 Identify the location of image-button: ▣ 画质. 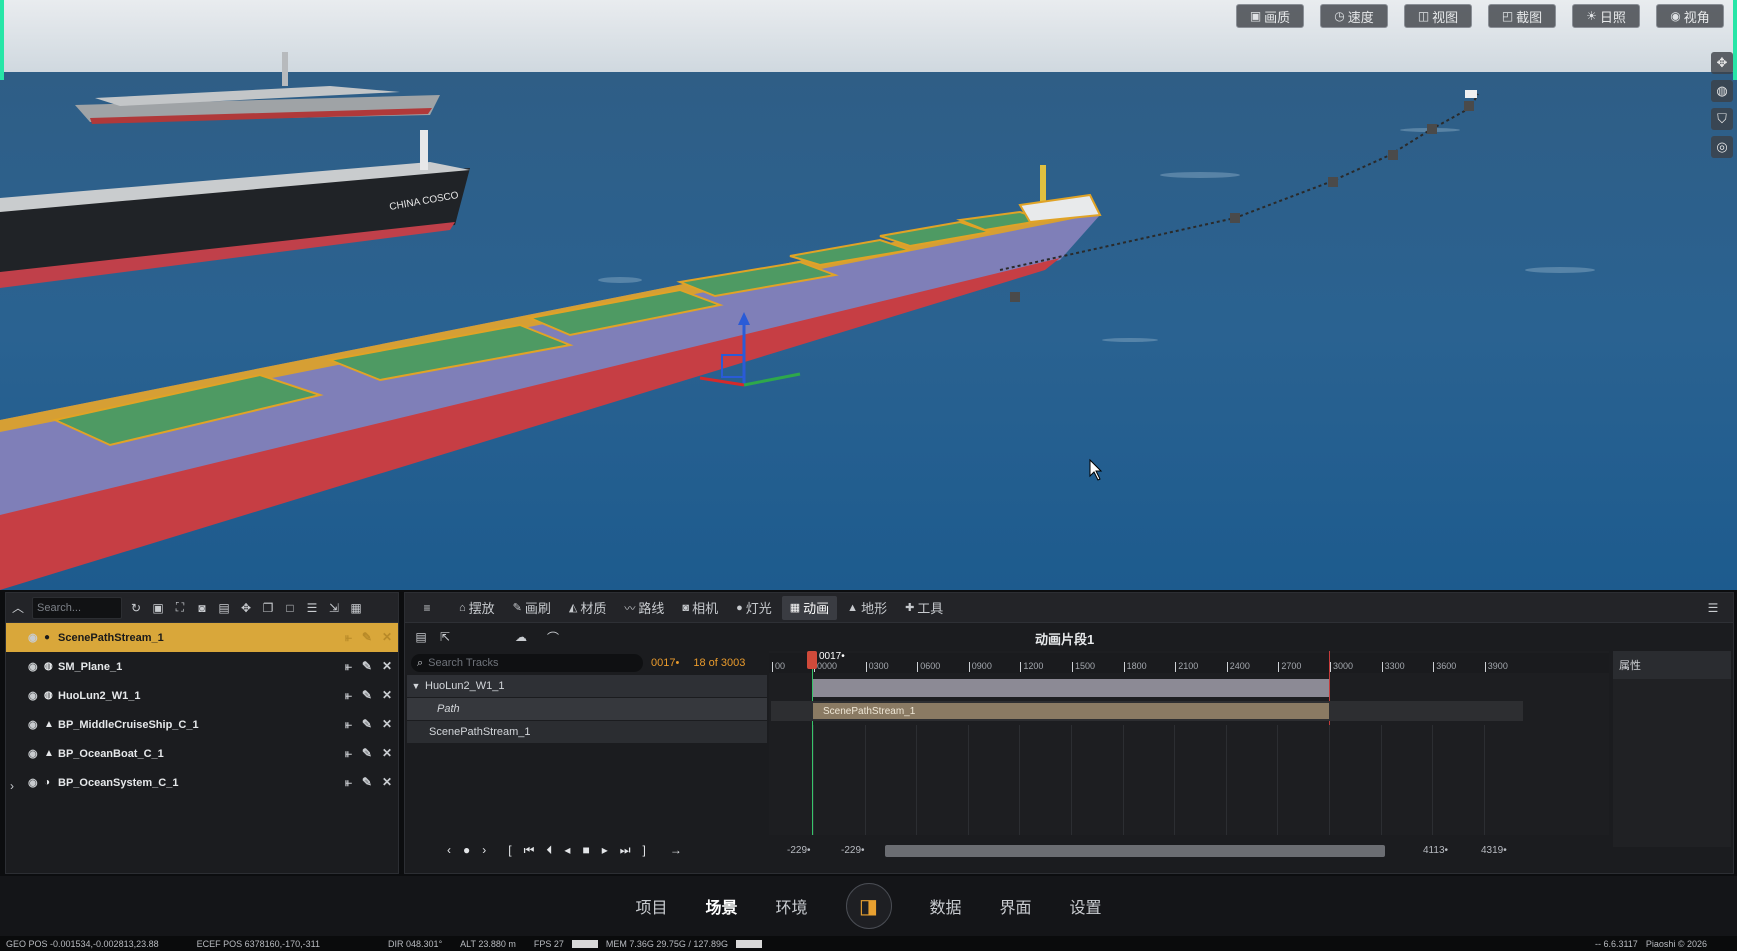
(1270, 16).